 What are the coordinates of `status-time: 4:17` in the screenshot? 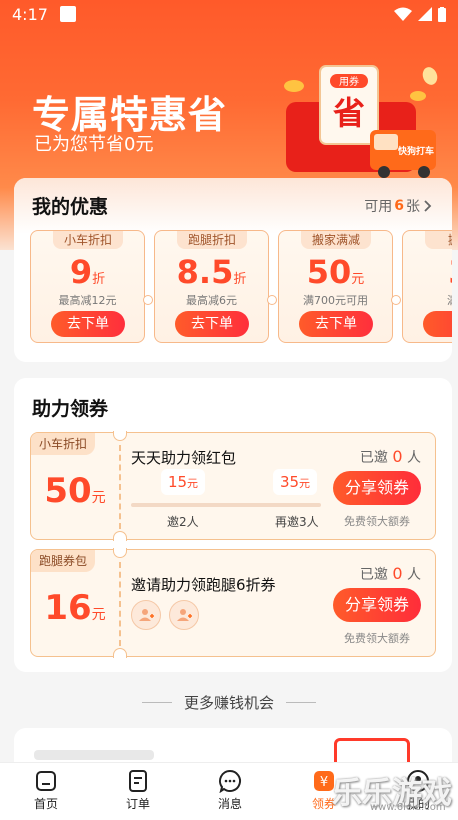 It's located at (30, 14).